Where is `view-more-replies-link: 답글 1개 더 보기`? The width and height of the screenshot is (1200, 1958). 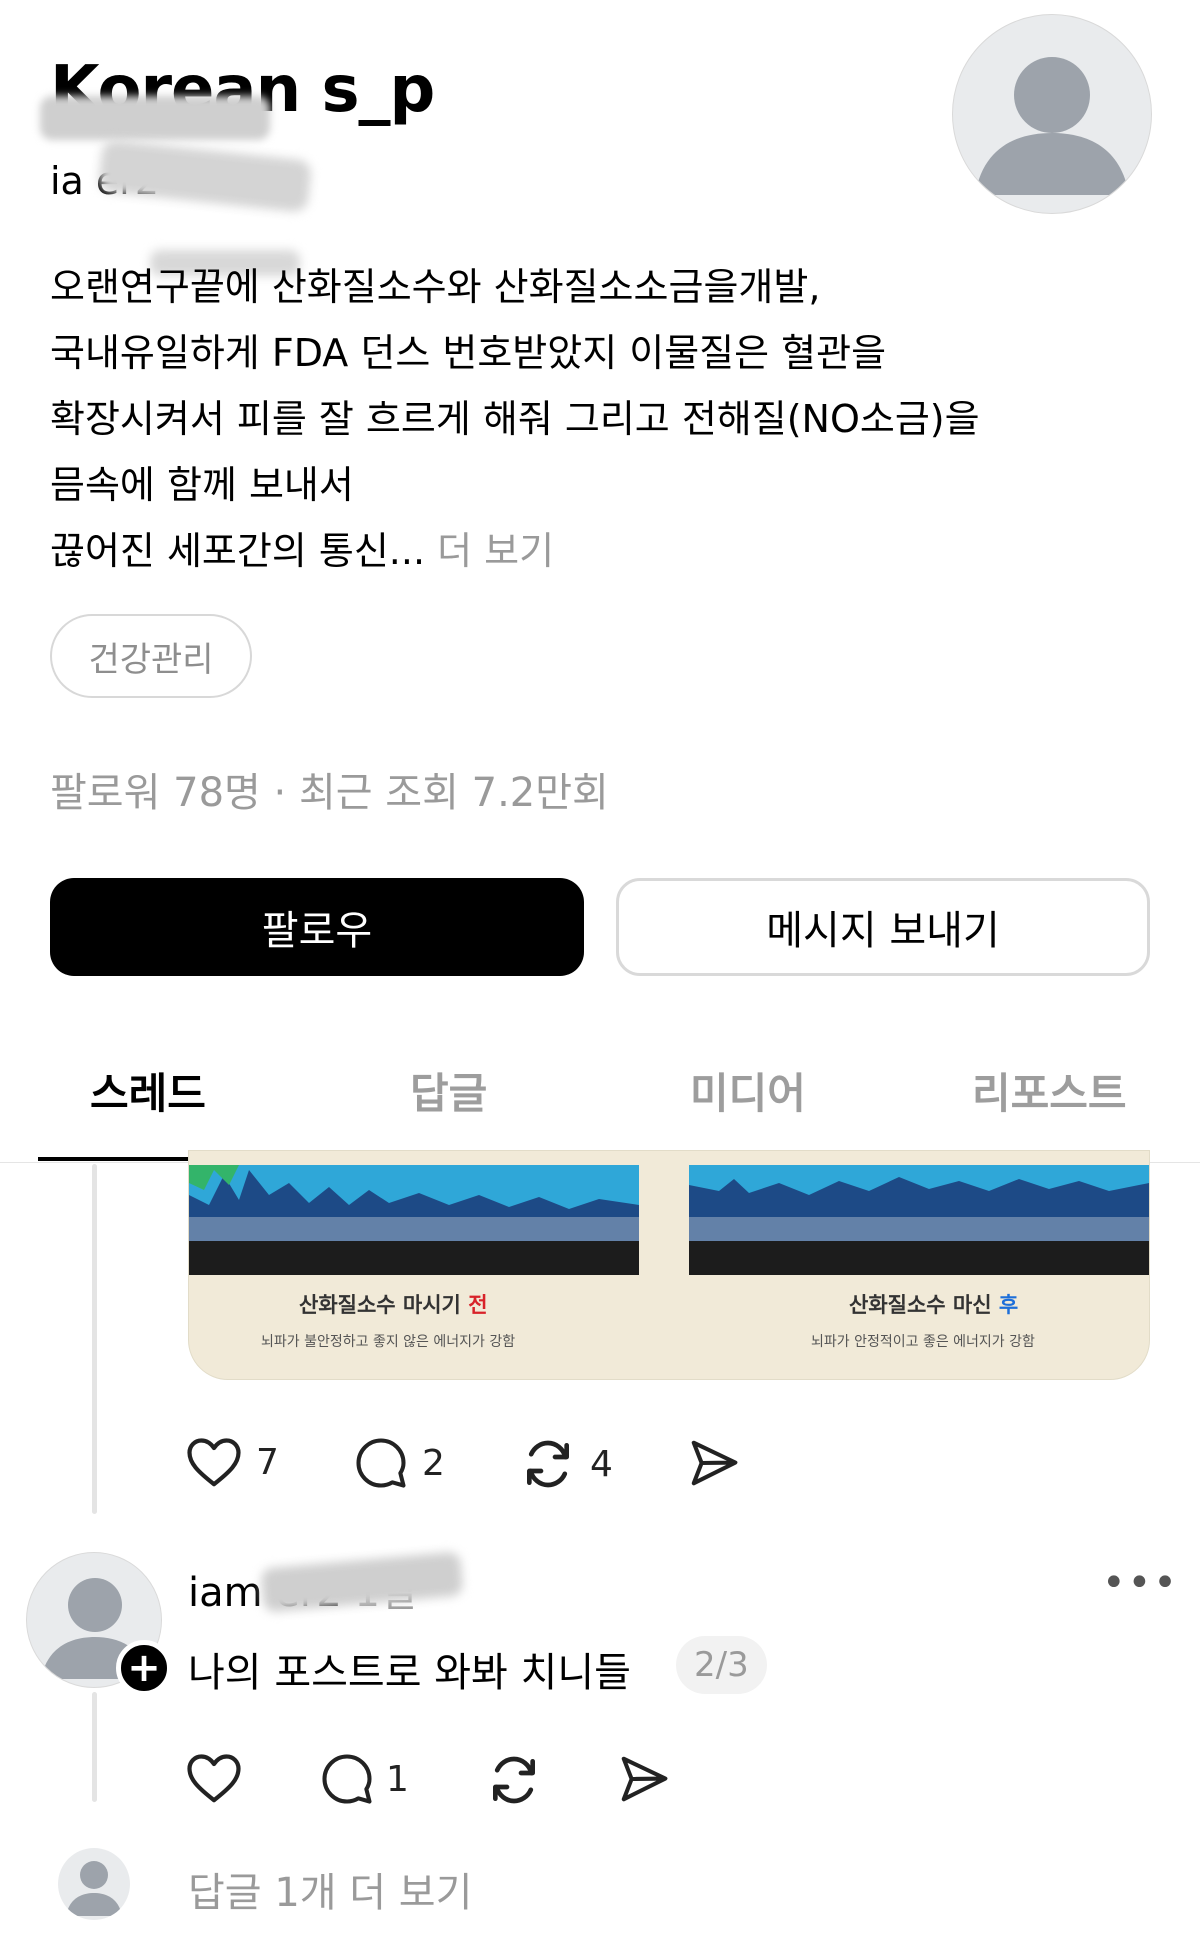 view-more-replies-link: 답글 1개 더 보기 is located at coordinates (330, 1889).